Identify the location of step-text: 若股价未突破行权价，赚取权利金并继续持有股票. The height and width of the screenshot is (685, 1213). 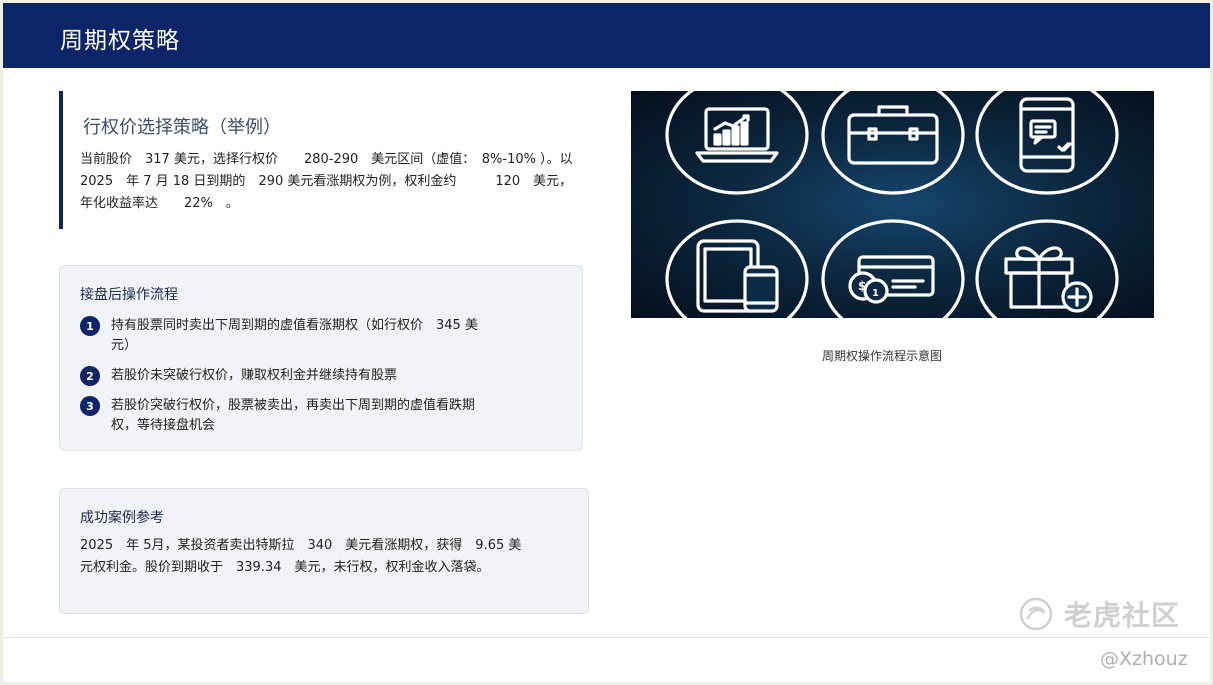
(254, 375).